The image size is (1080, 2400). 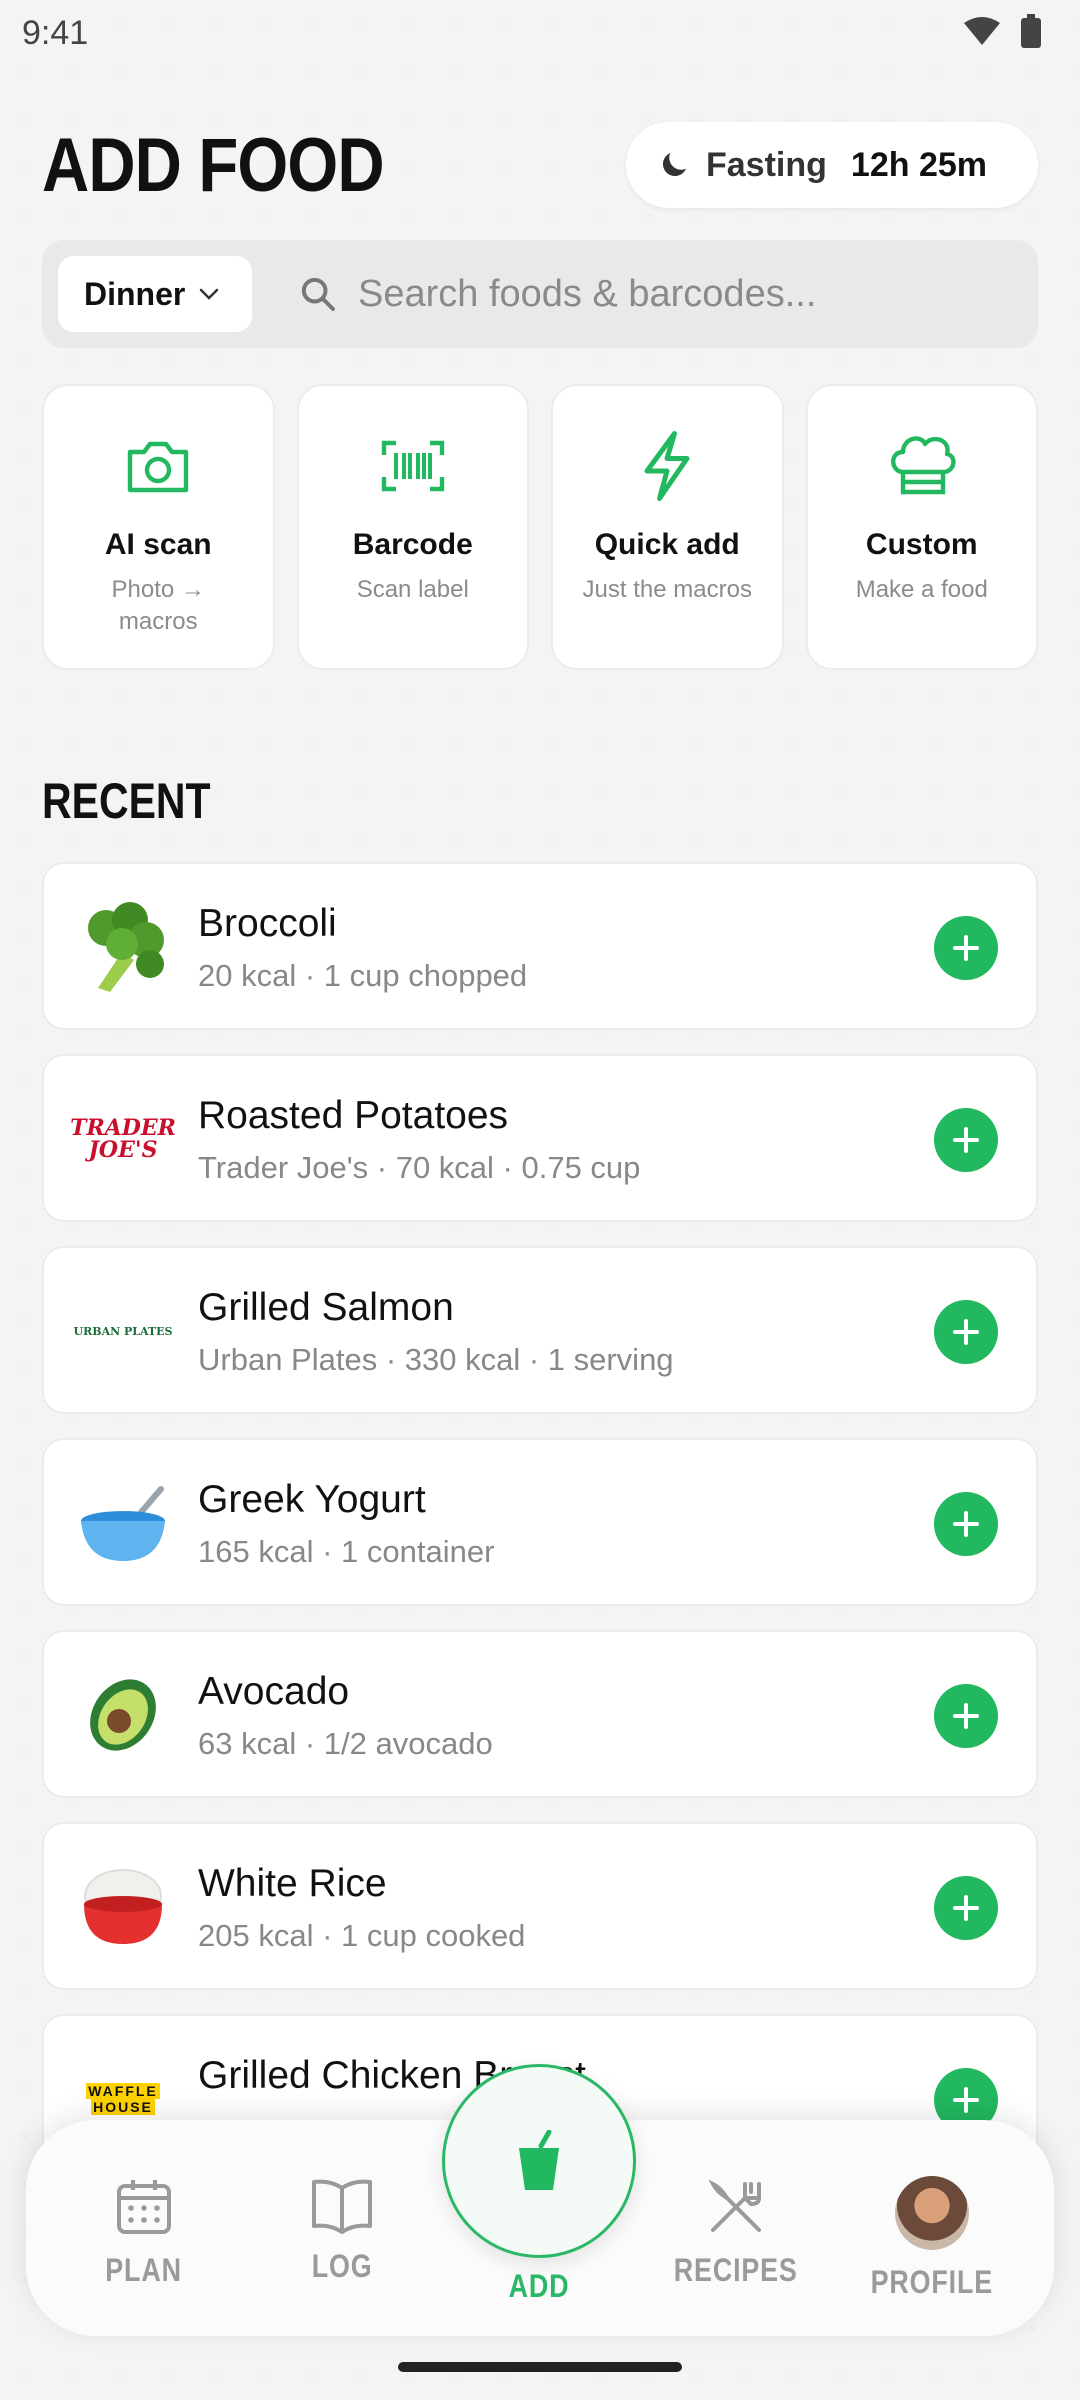 What do you see at coordinates (274, 1691) in the screenshot?
I see `food-name: Avocado` at bounding box center [274, 1691].